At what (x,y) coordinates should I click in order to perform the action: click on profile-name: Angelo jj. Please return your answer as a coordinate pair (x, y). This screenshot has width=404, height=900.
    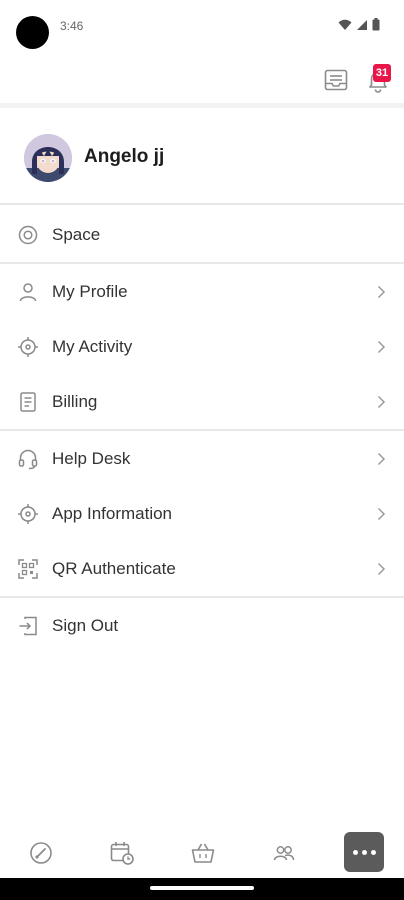
    Looking at the image, I should click on (124, 156).